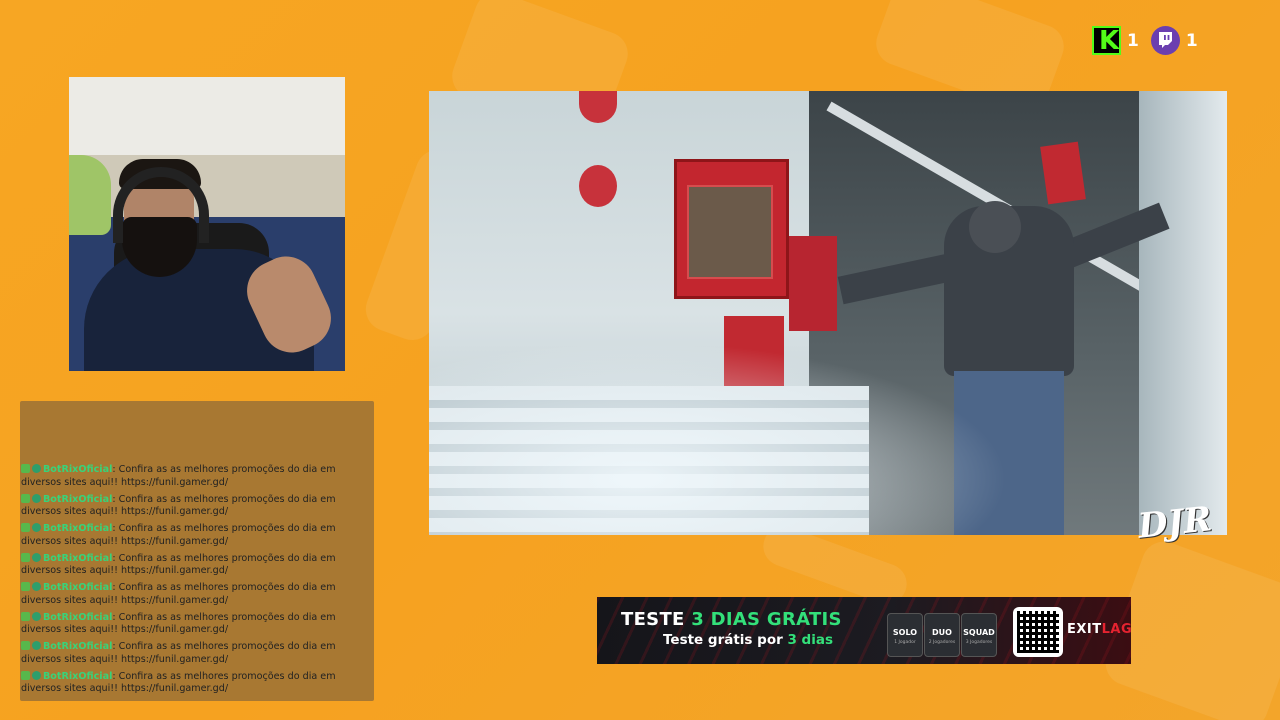  What do you see at coordinates (1099, 629) in the screenshot?
I see `ad-brand-logo: EXITLAG` at bounding box center [1099, 629].